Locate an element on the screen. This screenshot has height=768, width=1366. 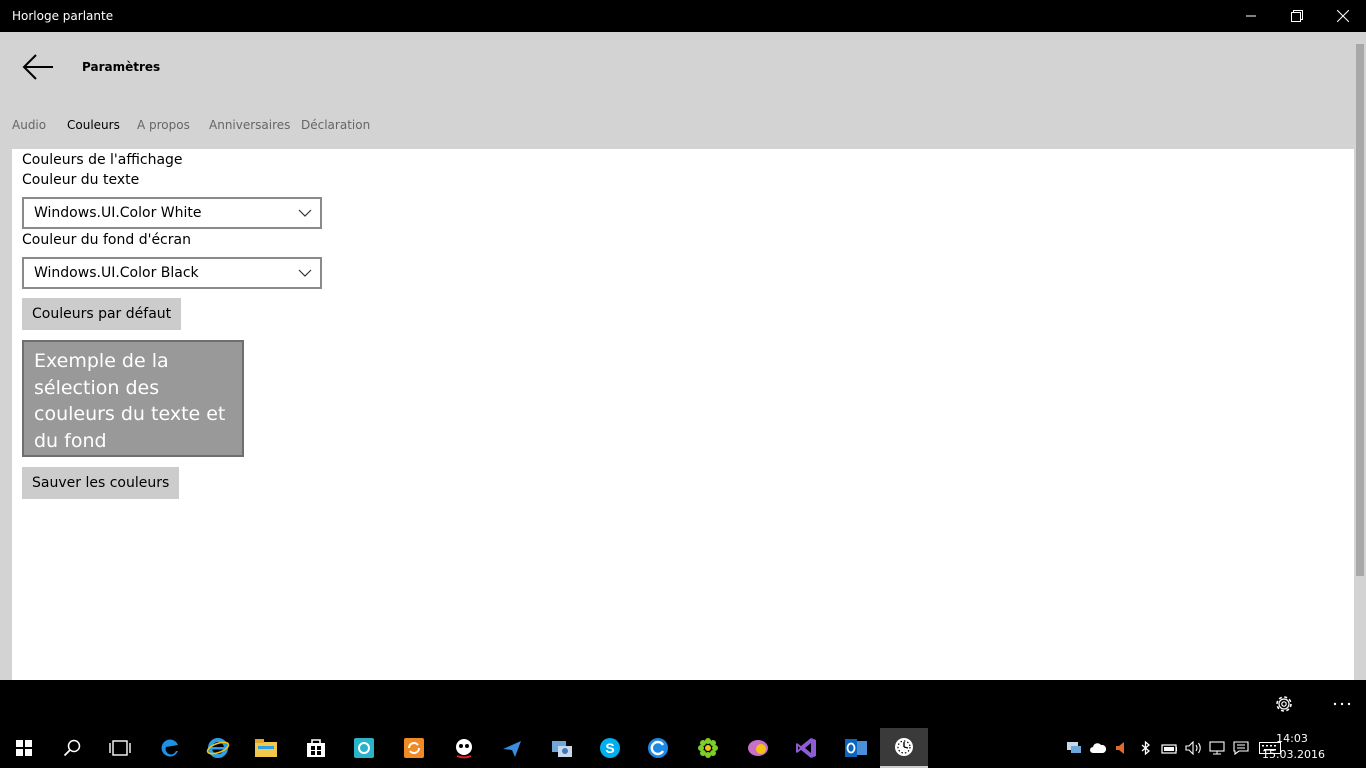
default-colors-button: Couleurs par défaut is located at coordinates (102, 314).